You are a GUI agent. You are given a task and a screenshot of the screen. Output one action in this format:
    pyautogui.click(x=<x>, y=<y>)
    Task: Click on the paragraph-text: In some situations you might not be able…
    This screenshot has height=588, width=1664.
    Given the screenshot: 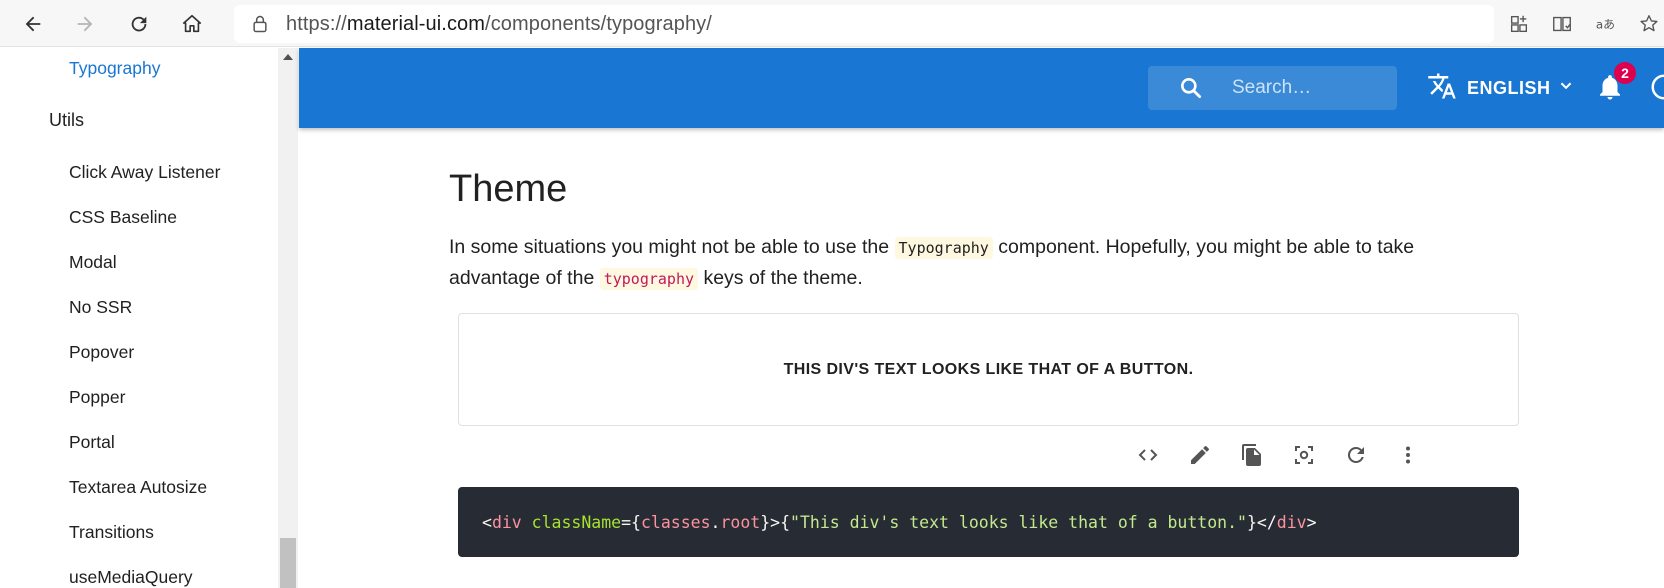 What is the action you would take?
    pyautogui.click(x=672, y=247)
    